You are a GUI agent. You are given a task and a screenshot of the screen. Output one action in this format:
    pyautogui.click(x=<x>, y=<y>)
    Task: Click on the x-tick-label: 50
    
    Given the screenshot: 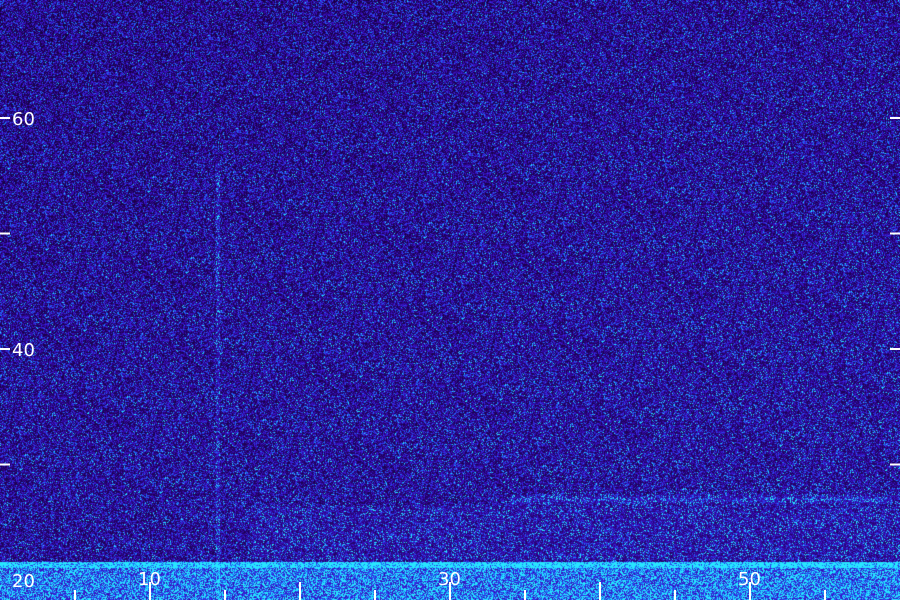 What is the action you would take?
    pyautogui.click(x=749, y=579)
    